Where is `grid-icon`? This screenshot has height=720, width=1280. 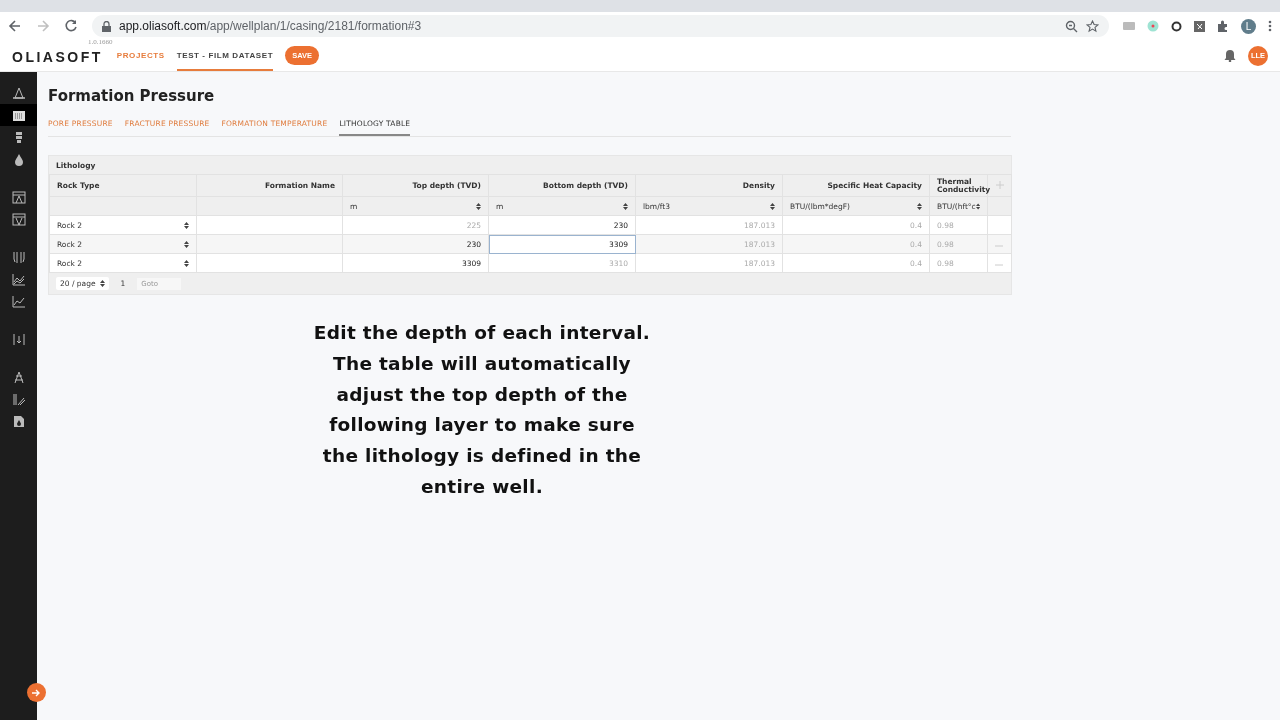 grid-icon is located at coordinates (18, 115).